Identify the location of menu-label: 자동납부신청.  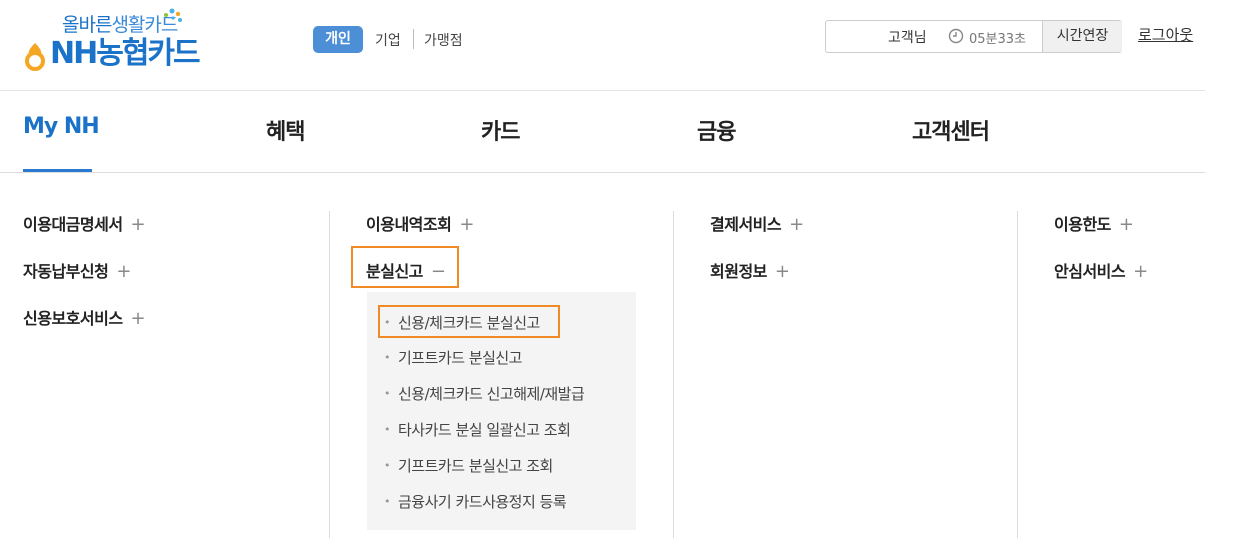
(66, 271).